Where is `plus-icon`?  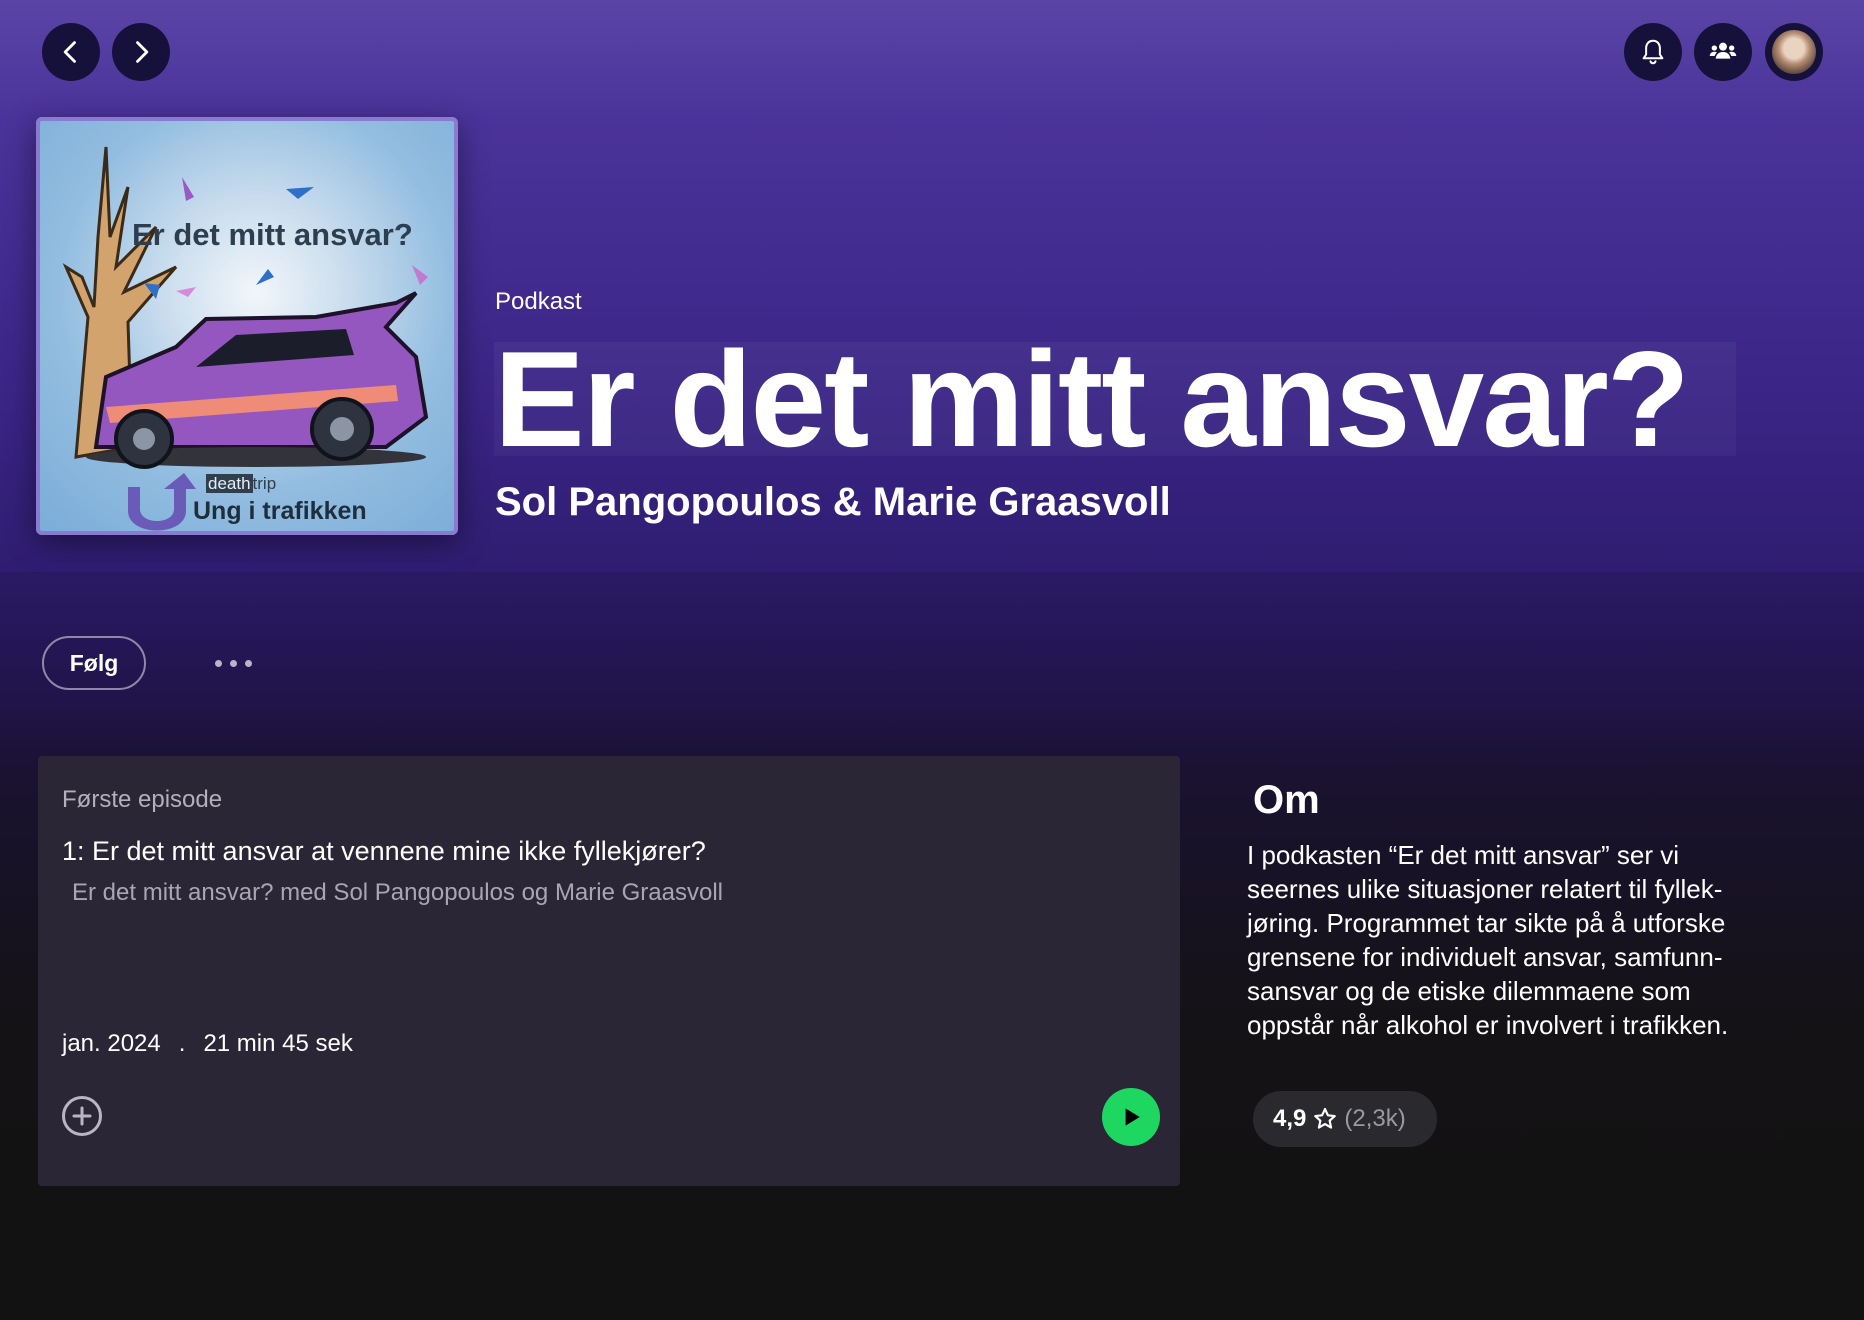 plus-icon is located at coordinates (82, 1116).